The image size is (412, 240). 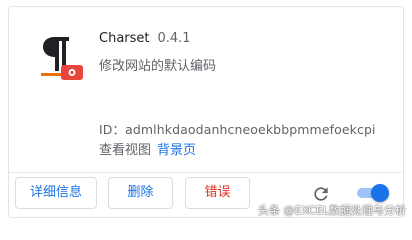 I want to click on extension-version: 0.4.1, so click(x=174, y=38).